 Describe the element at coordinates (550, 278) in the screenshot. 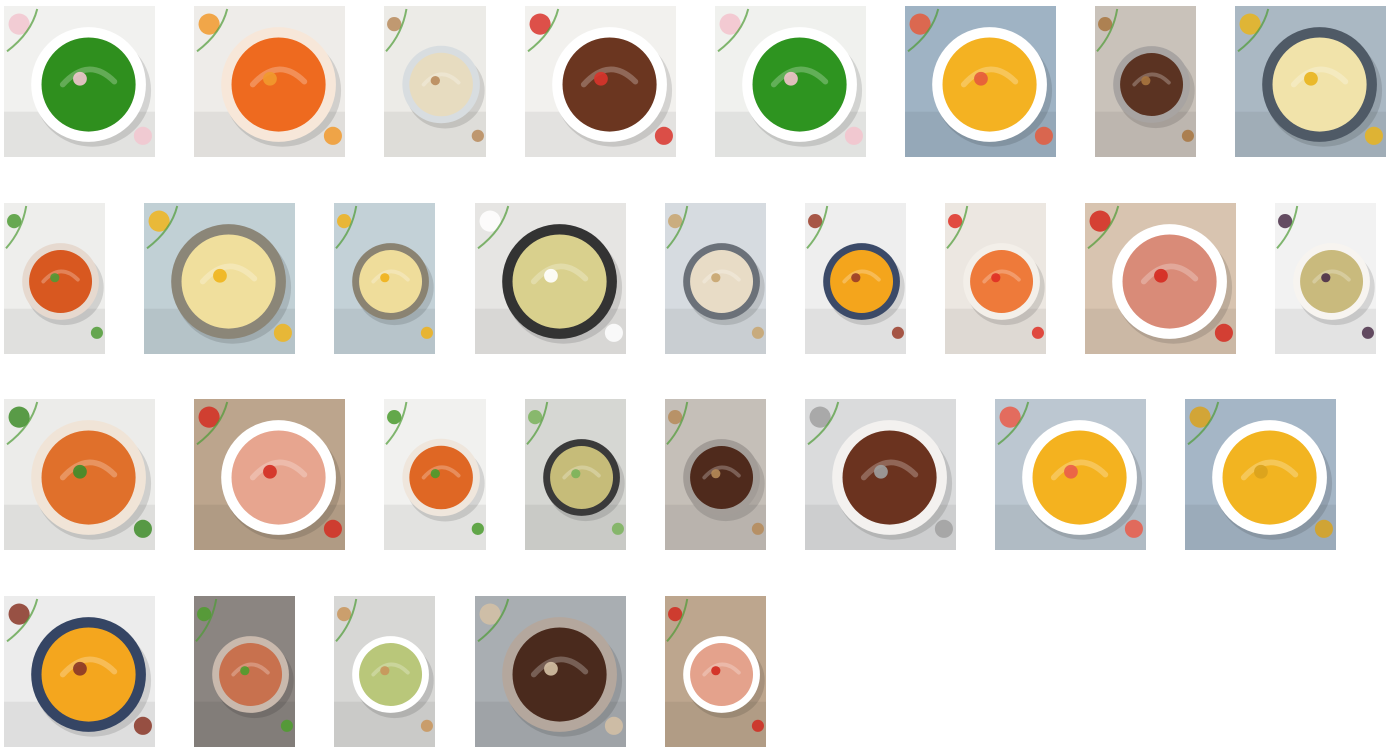

I see `gallery-thumbnail-cream-soup-dark-bowl` at that location.